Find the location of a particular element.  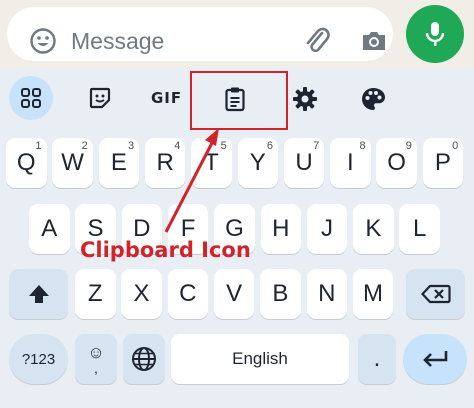

key-label: M is located at coordinates (373, 293).